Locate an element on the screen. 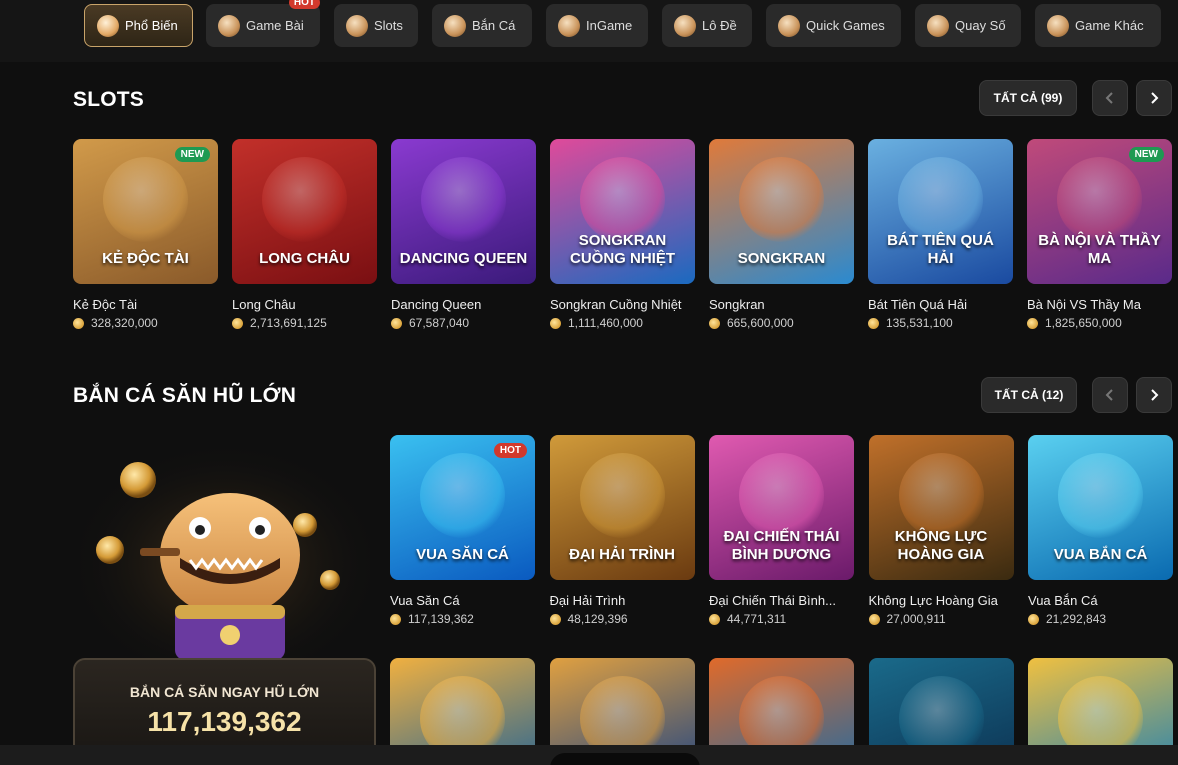 This screenshot has height=765, width=1178. tab-game-bai: Game Bài HOT is located at coordinates (263, 23).